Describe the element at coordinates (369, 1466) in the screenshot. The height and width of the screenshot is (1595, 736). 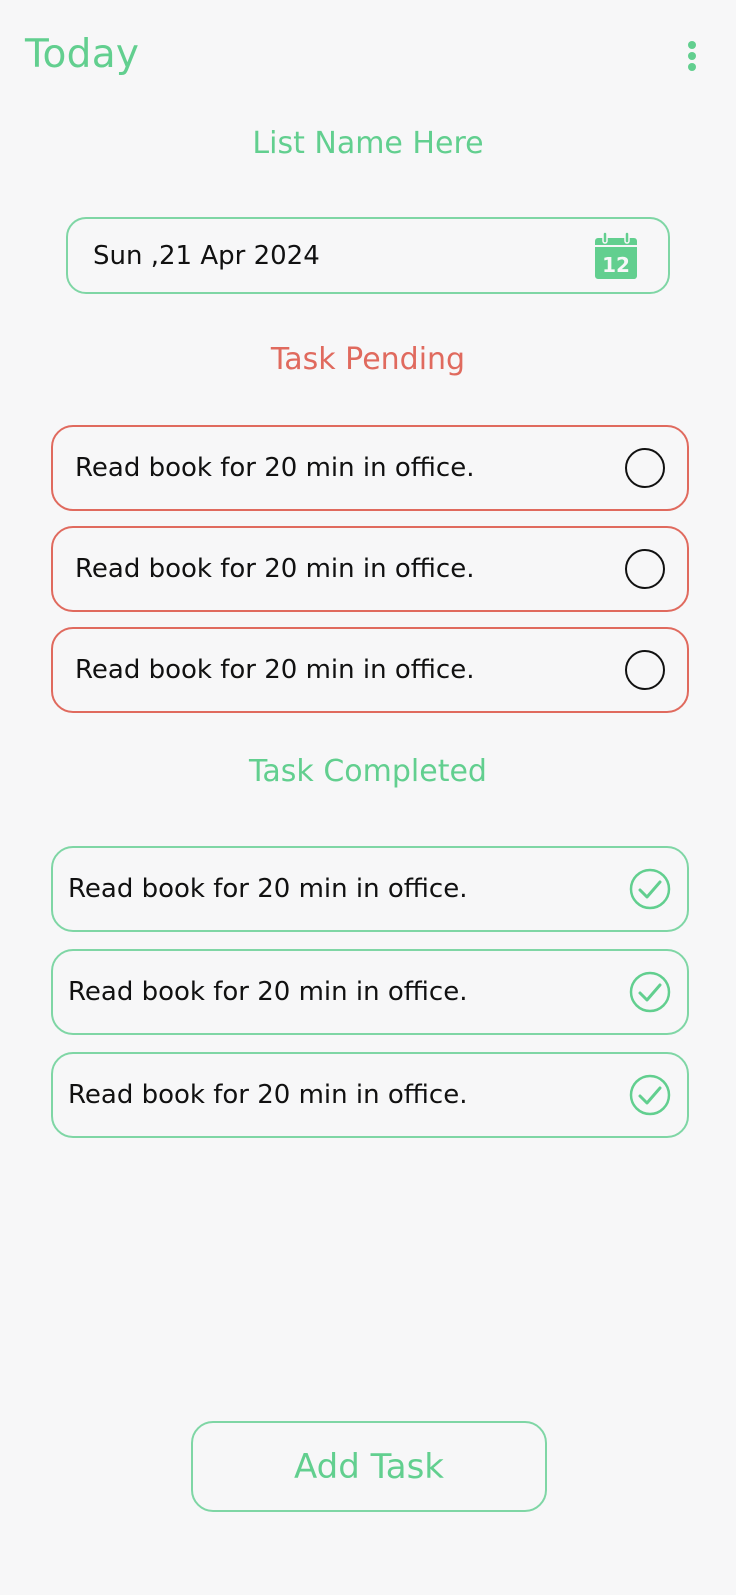
I see `add-task-button: Add Task` at that location.